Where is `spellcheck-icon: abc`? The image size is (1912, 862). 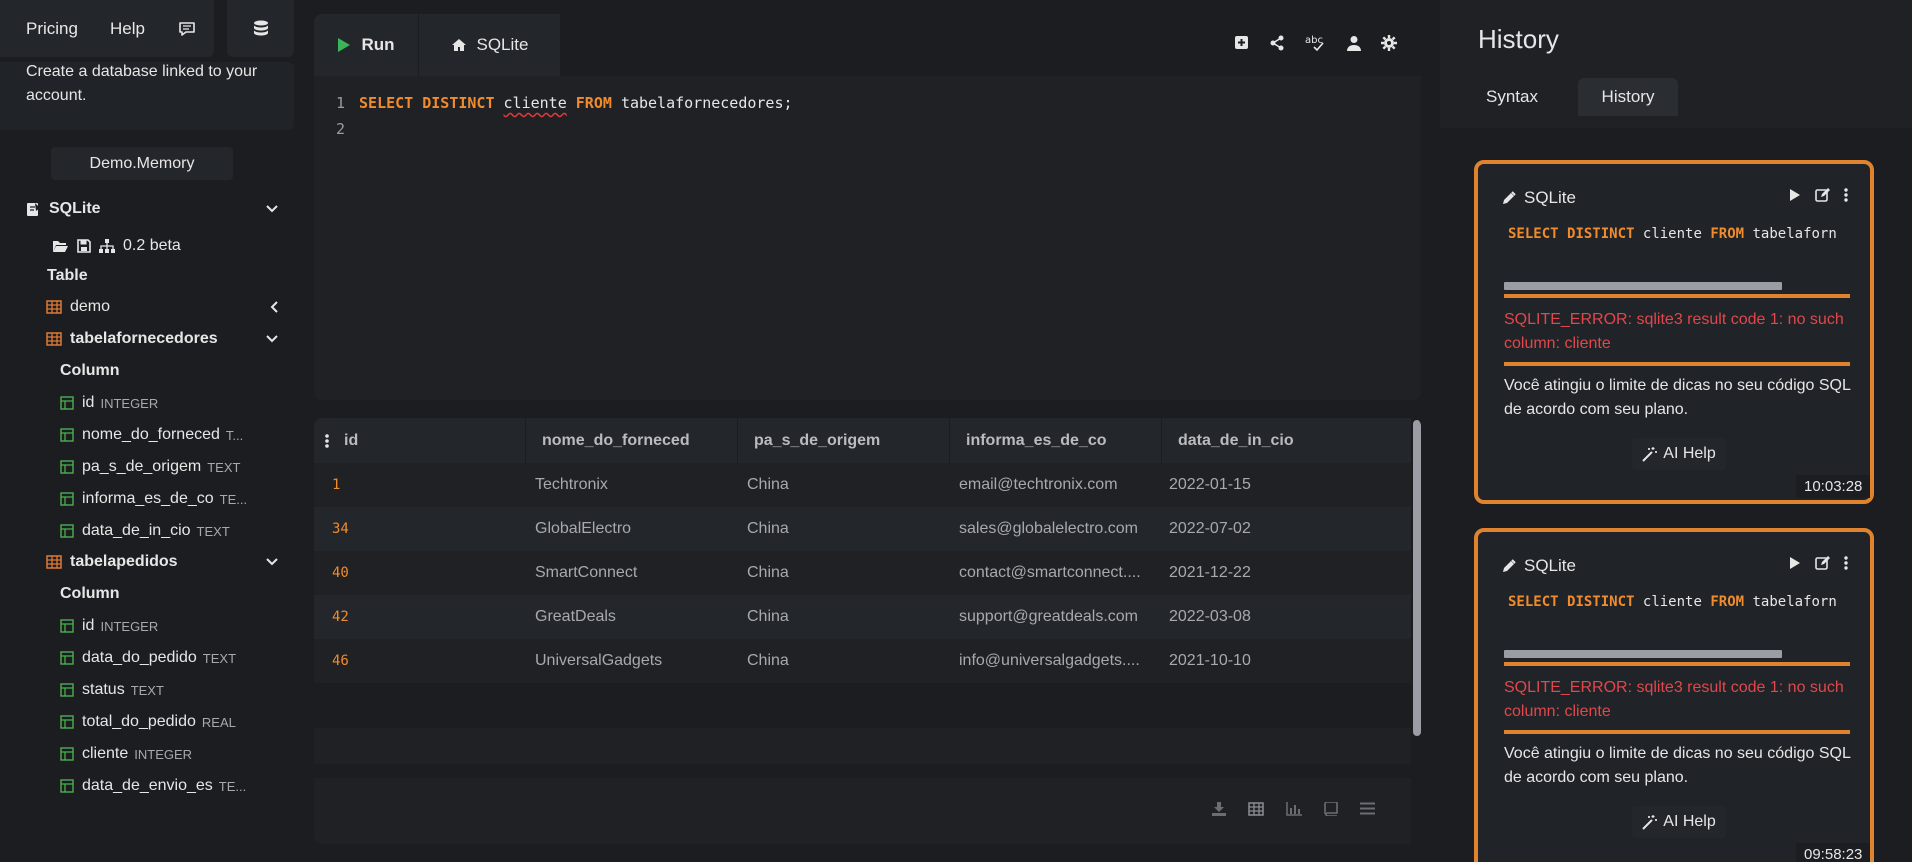
spellcheck-icon: abc is located at coordinates (1316, 45).